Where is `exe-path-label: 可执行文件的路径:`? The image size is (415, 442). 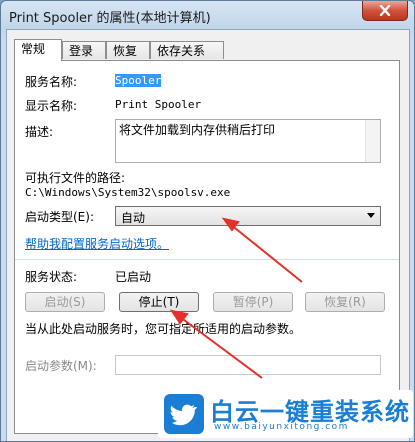 exe-path-label: 可执行文件的路径: is located at coordinates (75, 178).